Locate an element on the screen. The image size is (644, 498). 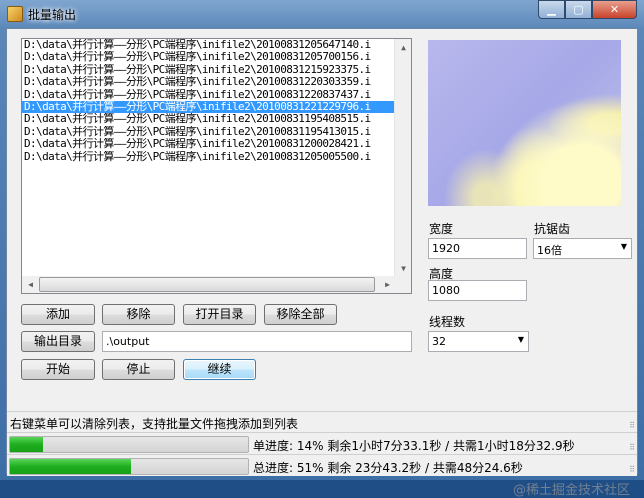
output-directory-button: 输出目录 is located at coordinates (58, 341).